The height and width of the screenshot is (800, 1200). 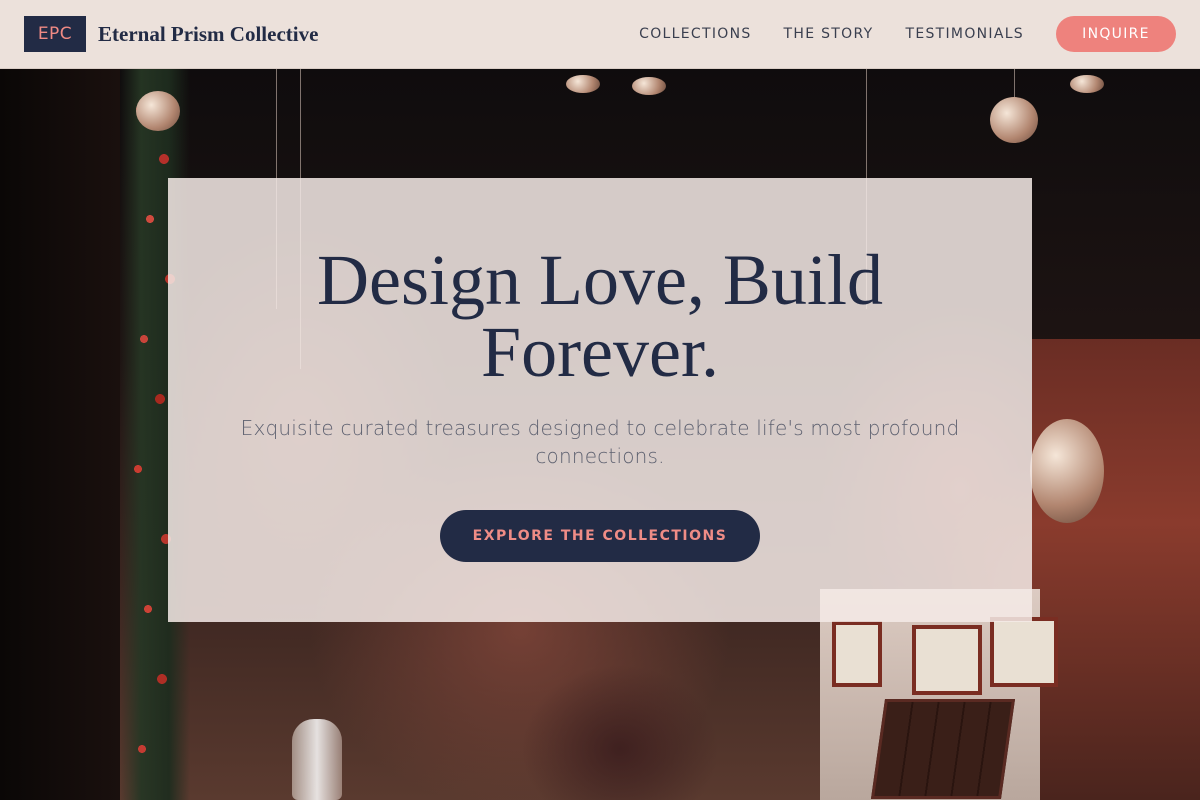 What do you see at coordinates (208, 34) in the screenshot?
I see `brand-name: Eternal Prism Collective` at bounding box center [208, 34].